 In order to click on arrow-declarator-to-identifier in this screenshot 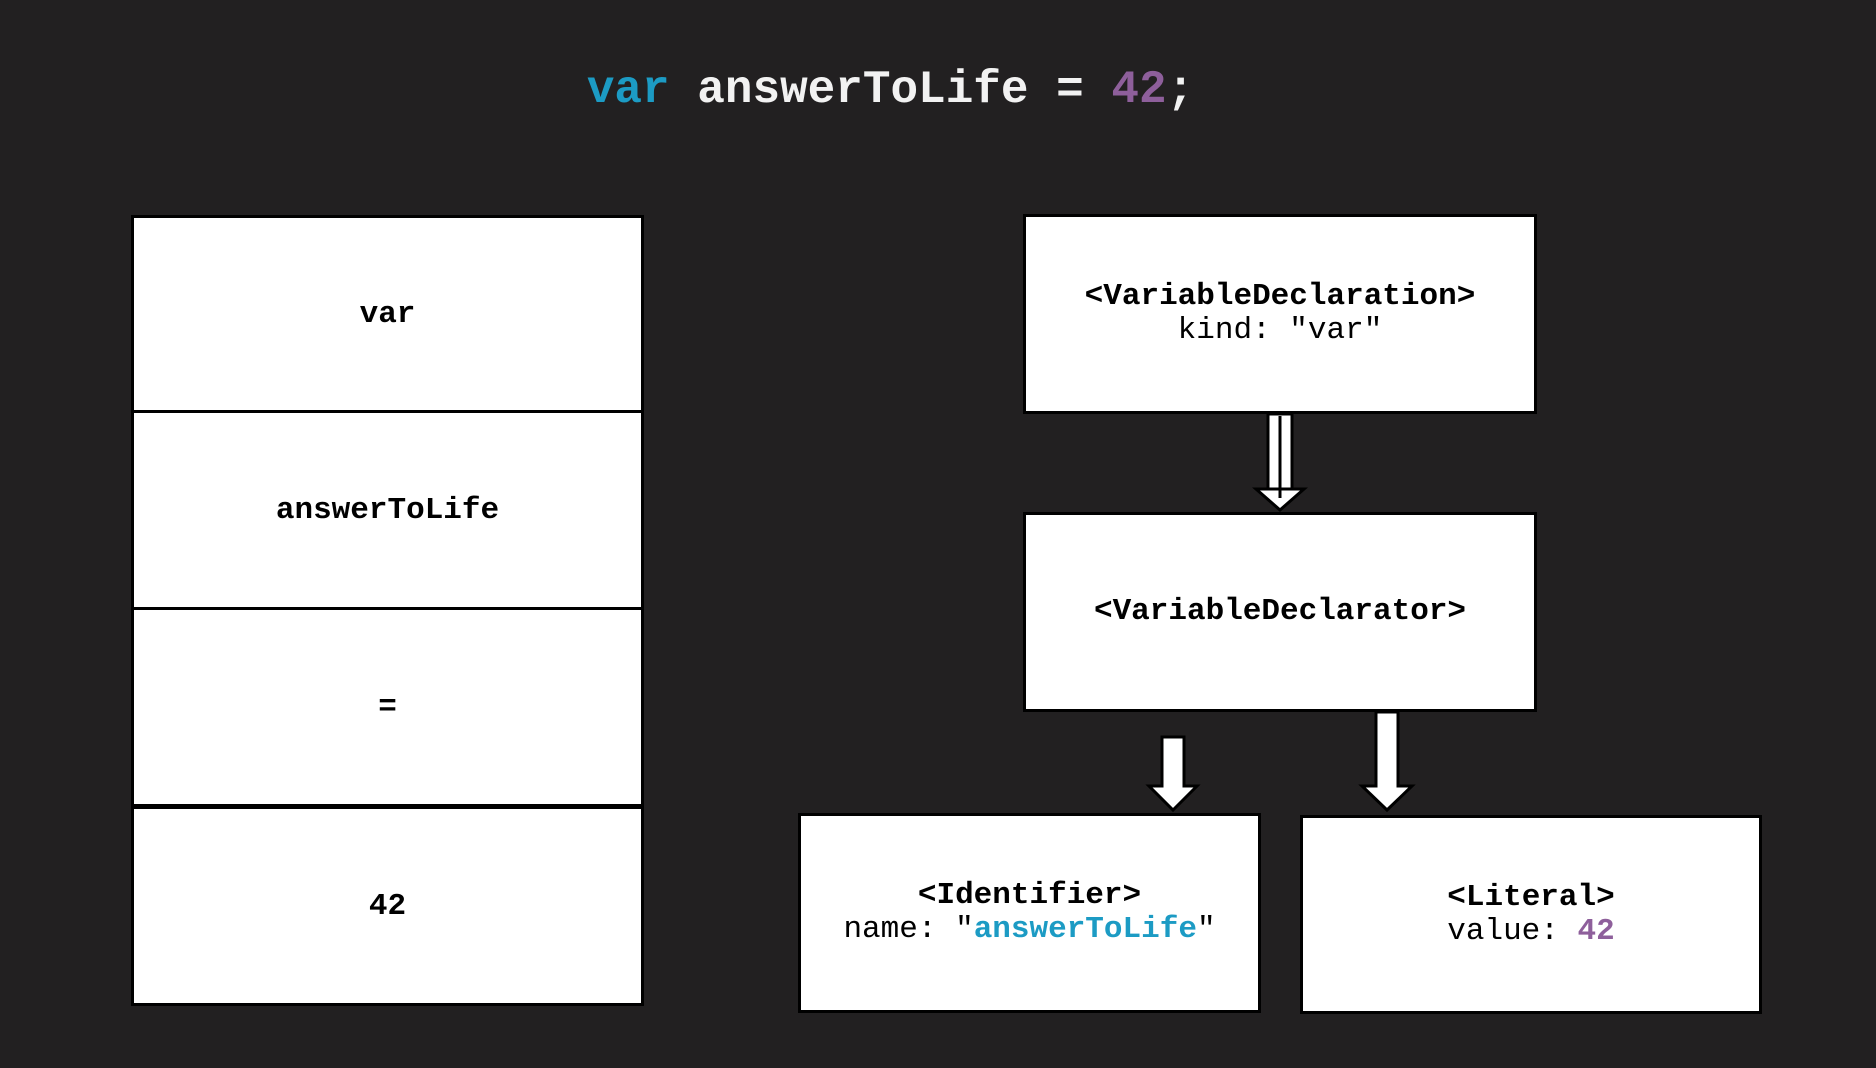, I will do `click(1173, 774)`.